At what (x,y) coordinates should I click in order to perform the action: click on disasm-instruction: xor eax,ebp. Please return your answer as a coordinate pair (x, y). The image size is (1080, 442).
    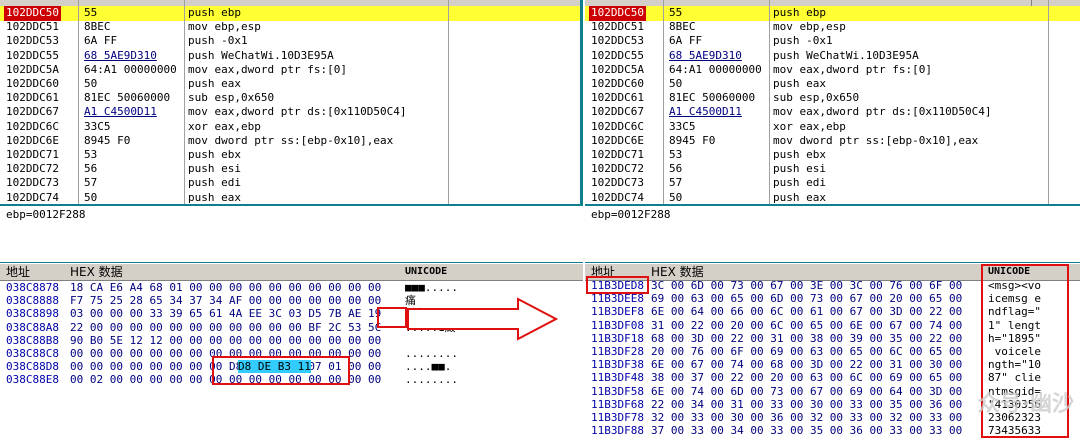
    Looking at the image, I should click on (809, 126).